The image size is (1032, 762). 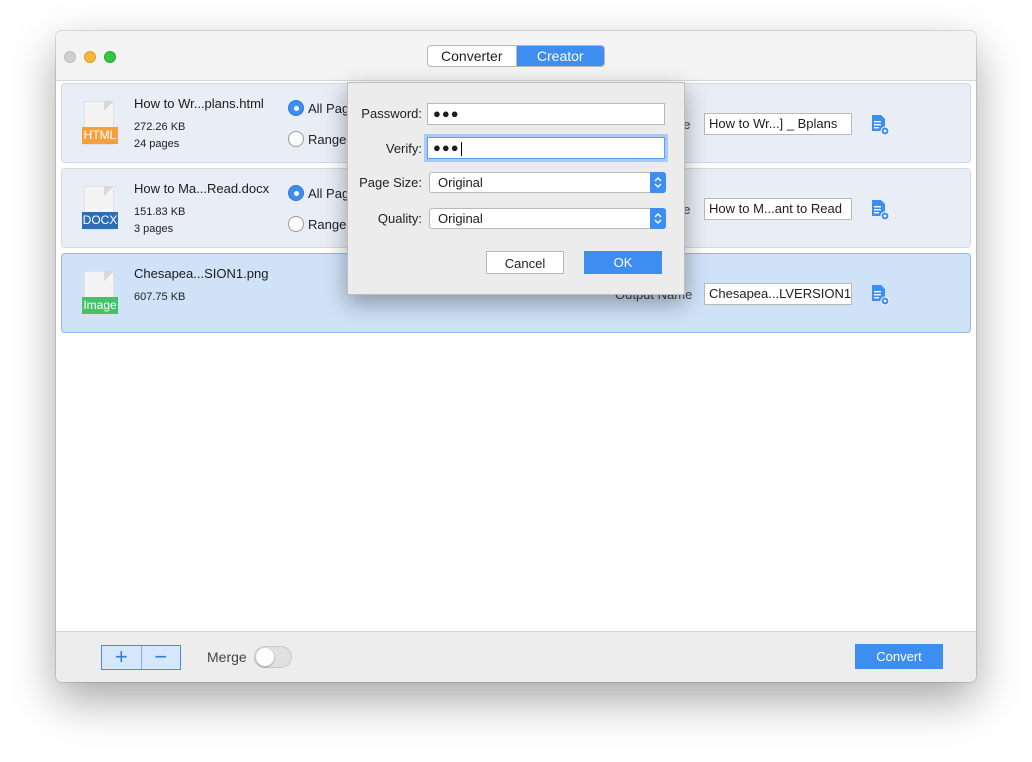 I want to click on file-pages: 3 pages, so click(x=154, y=229).